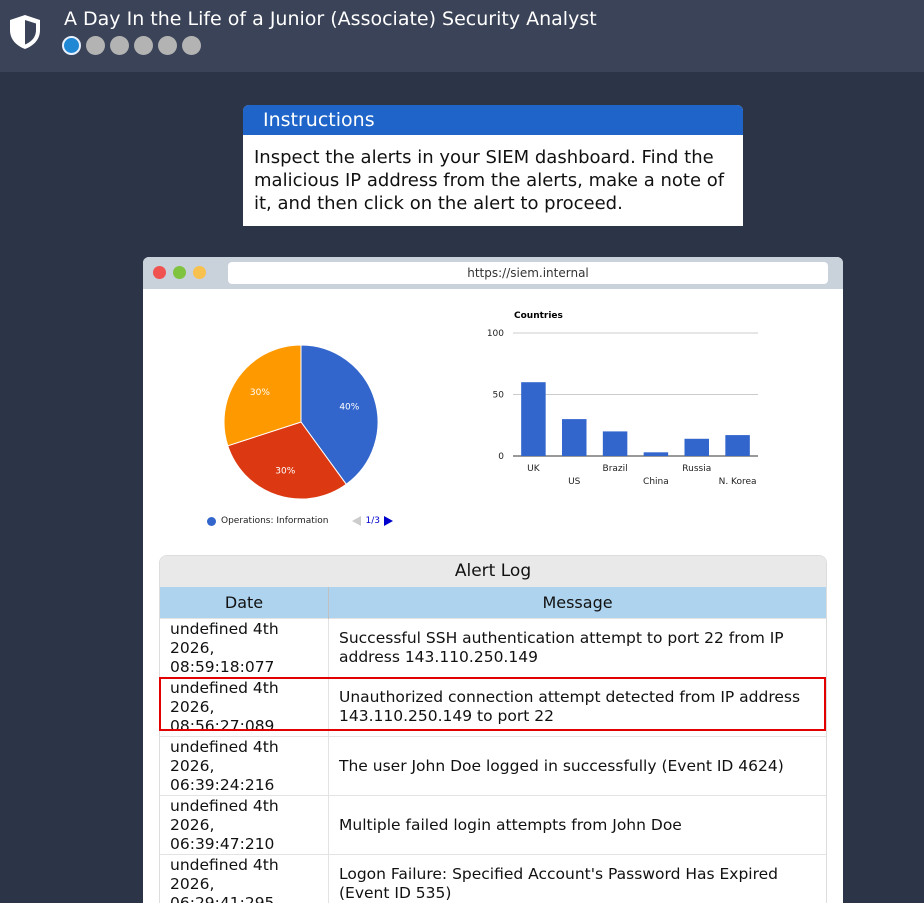 This screenshot has height=903, width=924. What do you see at coordinates (574, 482) in the screenshot?
I see `x-tick-label: US` at bounding box center [574, 482].